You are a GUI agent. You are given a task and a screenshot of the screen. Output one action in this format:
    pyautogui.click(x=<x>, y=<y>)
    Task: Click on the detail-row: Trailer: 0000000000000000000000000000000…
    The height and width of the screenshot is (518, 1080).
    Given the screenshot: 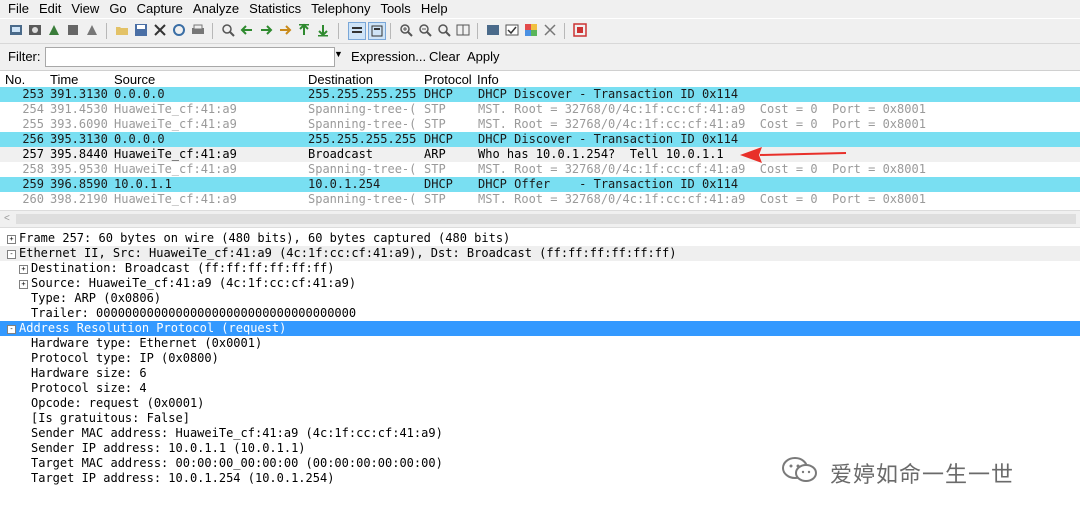 What is the action you would take?
    pyautogui.click(x=540, y=313)
    